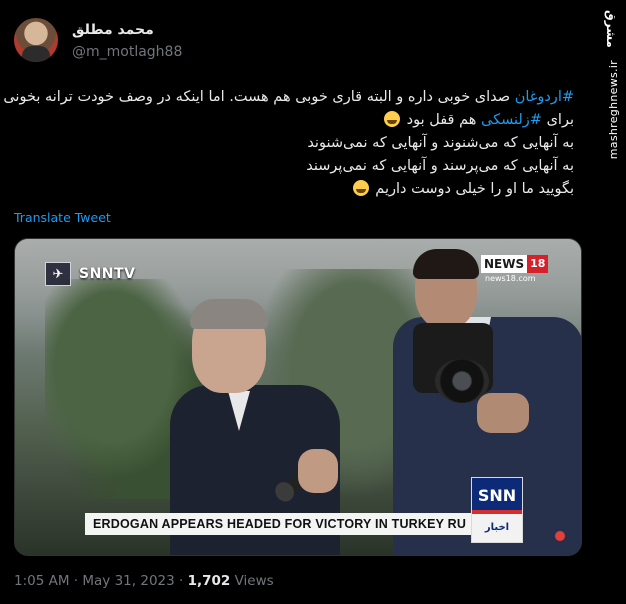 This screenshot has width=626, height=604. Describe the element at coordinates (511, 120) in the screenshot. I see `hashtag-link: #زلنسکی` at that location.